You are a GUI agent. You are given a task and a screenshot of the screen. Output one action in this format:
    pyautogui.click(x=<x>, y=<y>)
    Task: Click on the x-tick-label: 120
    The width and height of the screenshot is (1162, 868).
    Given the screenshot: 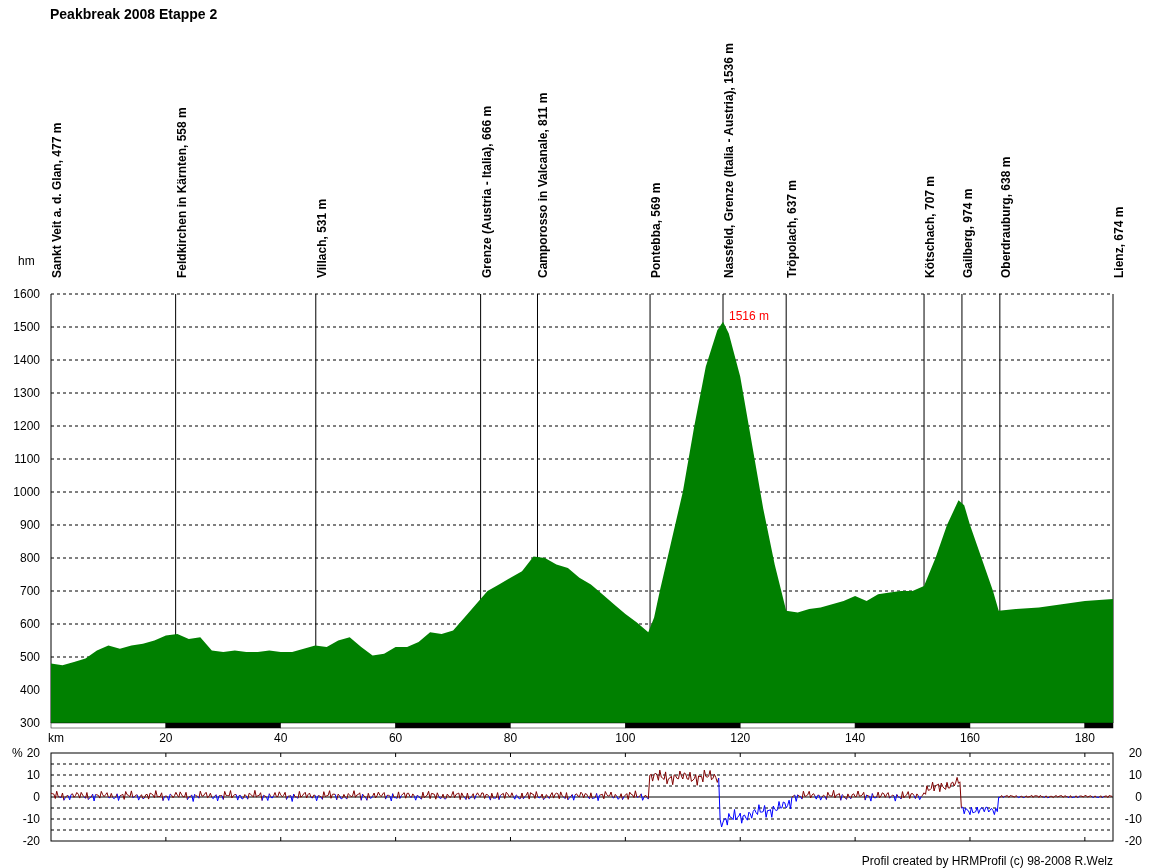 What is the action you would take?
    pyautogui.click(x=740, y=738)
    